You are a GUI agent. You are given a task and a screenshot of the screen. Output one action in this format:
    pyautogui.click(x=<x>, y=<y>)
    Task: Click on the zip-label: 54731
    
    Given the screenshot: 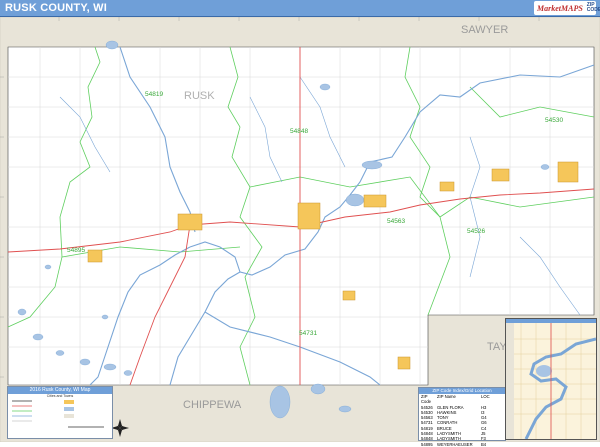 What is the action you would take?
    pyautogui.click(x=308, y=333)
    